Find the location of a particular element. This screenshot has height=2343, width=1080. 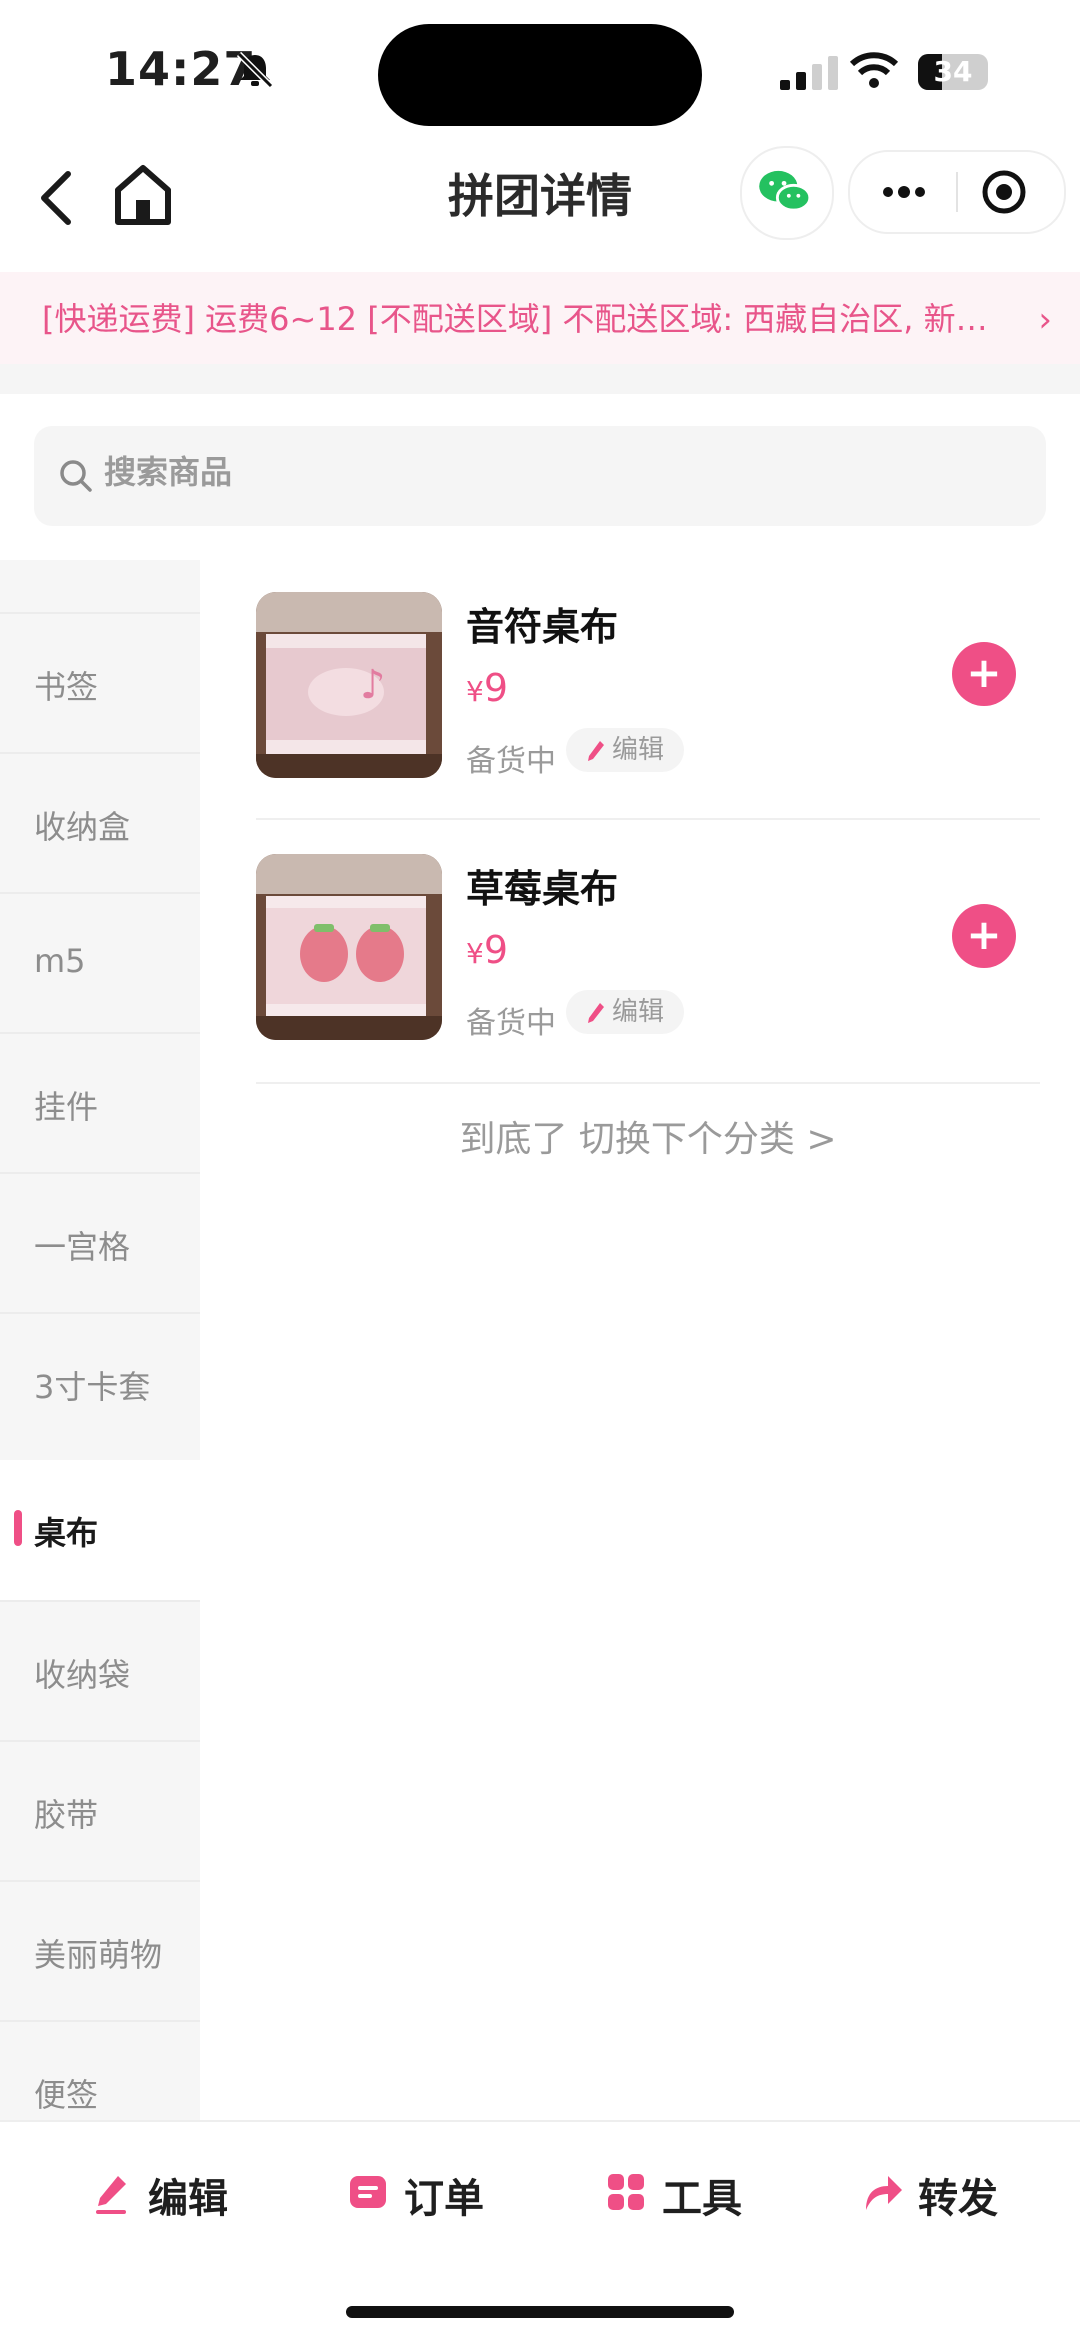

sidebar-item-pendant: 挂件 is located at coordinates (100, 1102).